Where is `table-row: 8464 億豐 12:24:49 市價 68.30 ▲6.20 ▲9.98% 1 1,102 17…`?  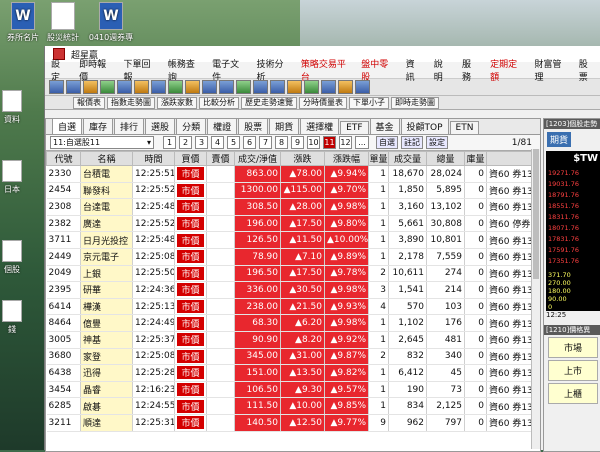 table-row: 8464 億豐 12:24:49 市價 68.30 ▲6.20 ▲9.98% 1 1,102 17… is located at coordinates (289, 323).